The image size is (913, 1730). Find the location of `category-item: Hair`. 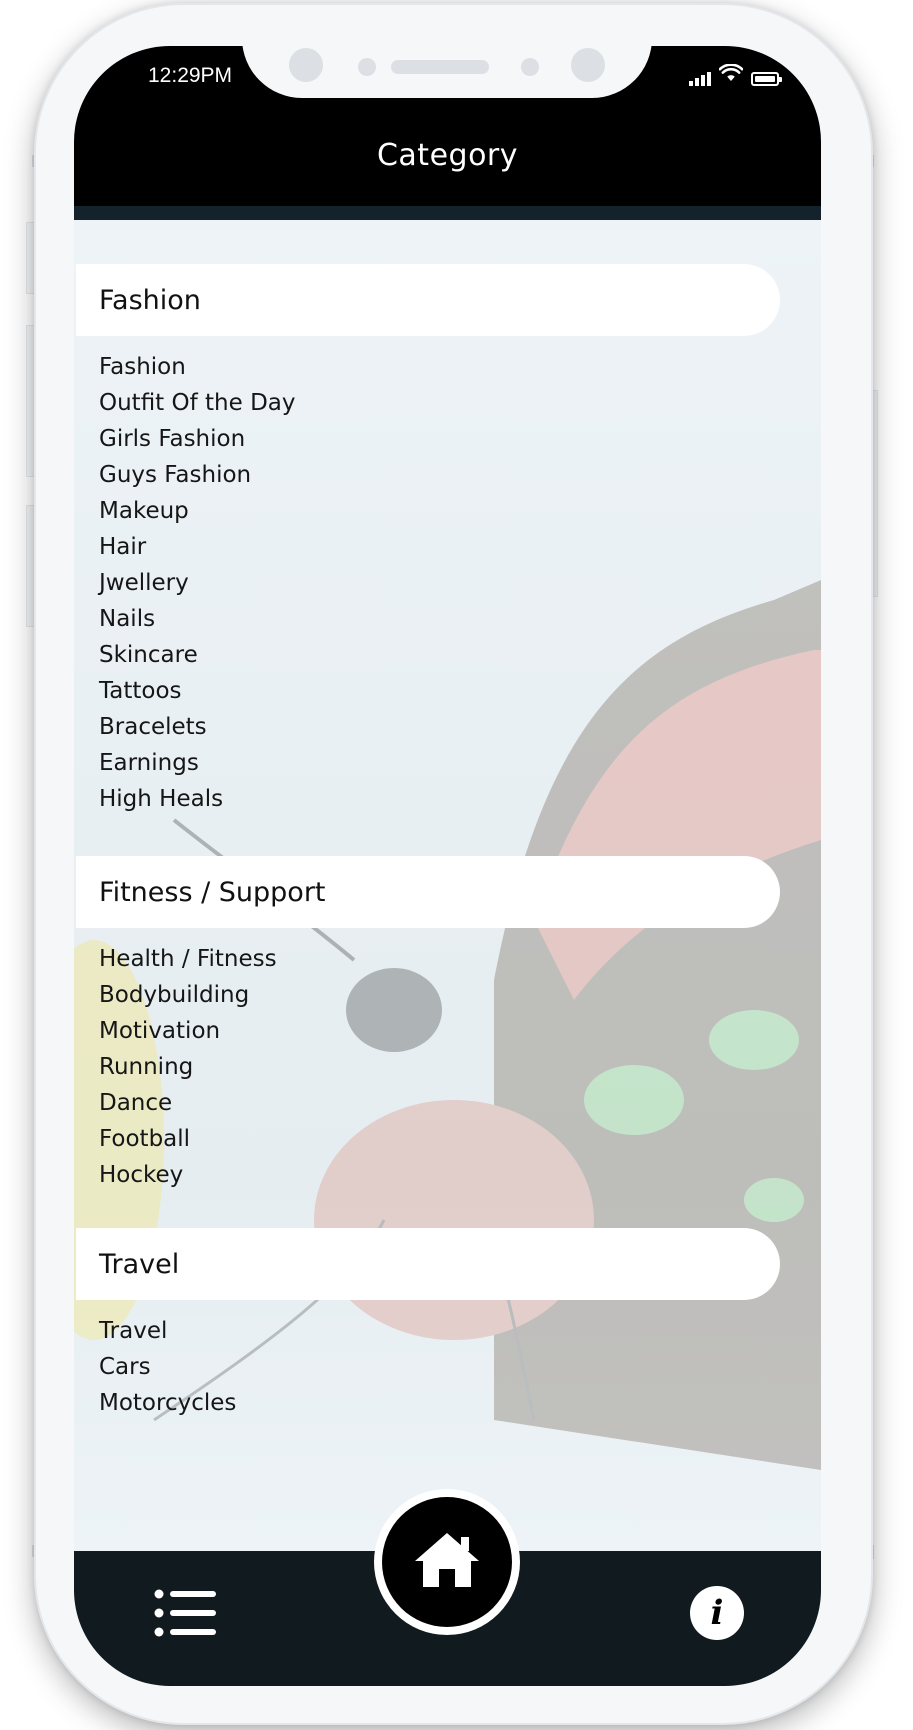

category-item: Hair is located at coordinates (197, 547).